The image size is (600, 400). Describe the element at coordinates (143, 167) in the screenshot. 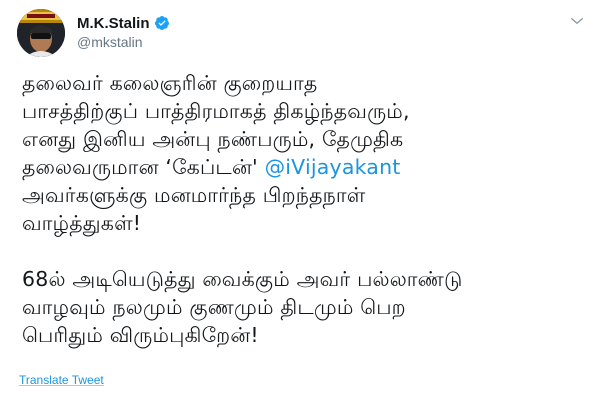

I see `tweet-line-text: தலைவருமான ‘கேப்டன்'` at that location.